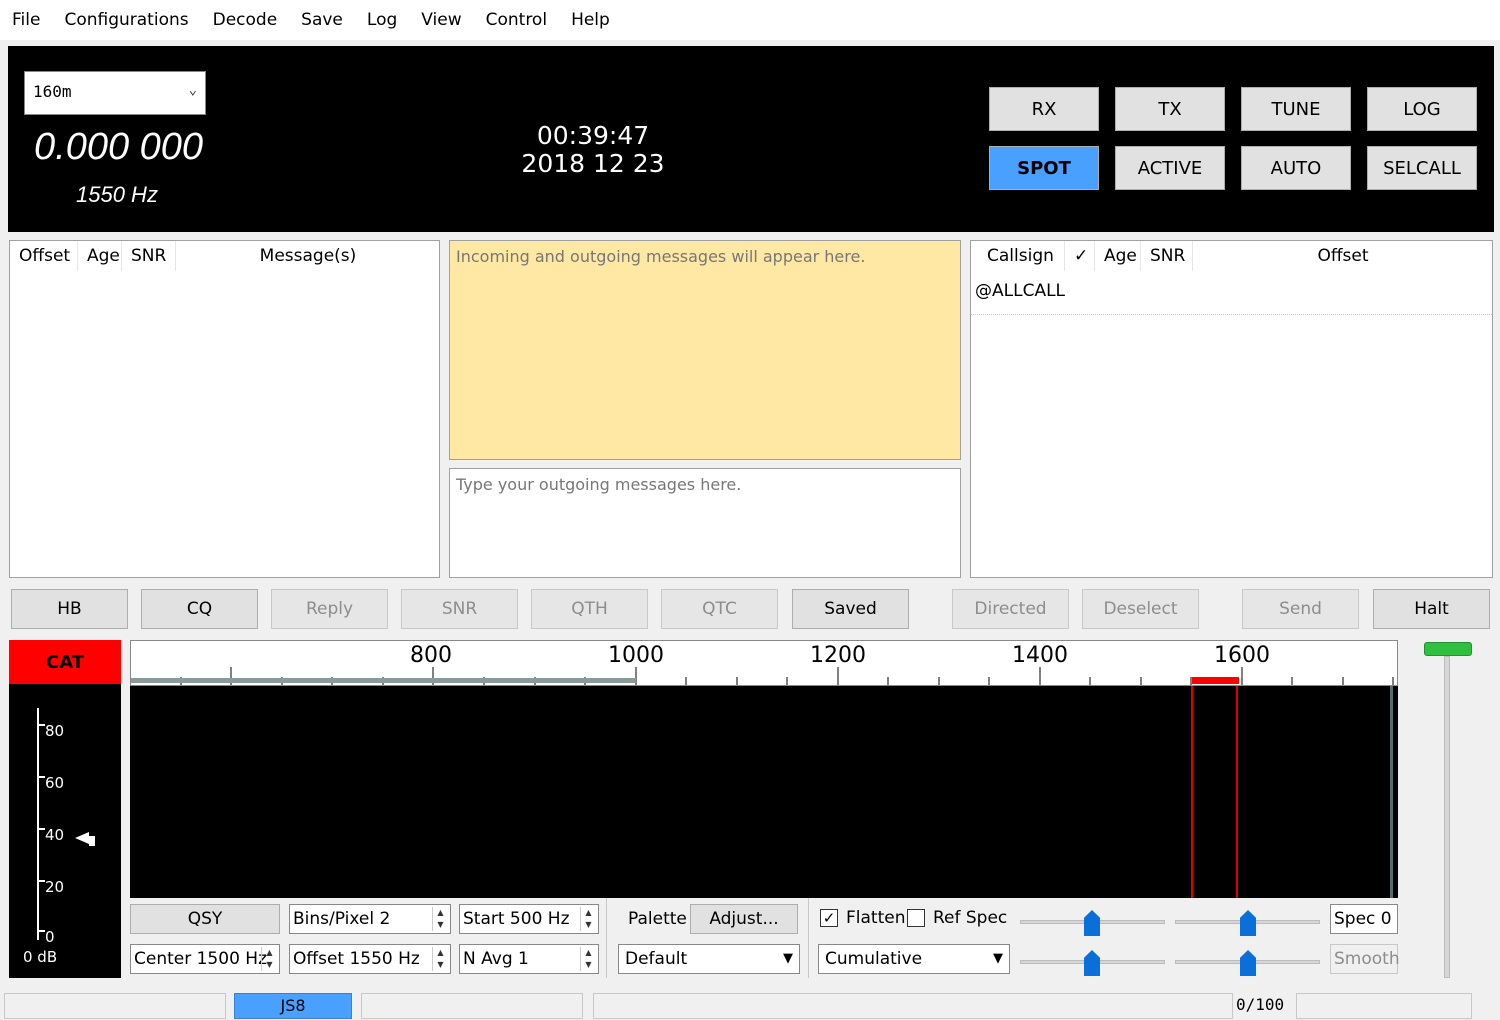 This screenshot has height=1020, width=1500. I want to click on call-activity-panel: Callsign ✓ Age SNR Offset @ALLCALL, so click(1231, 409).